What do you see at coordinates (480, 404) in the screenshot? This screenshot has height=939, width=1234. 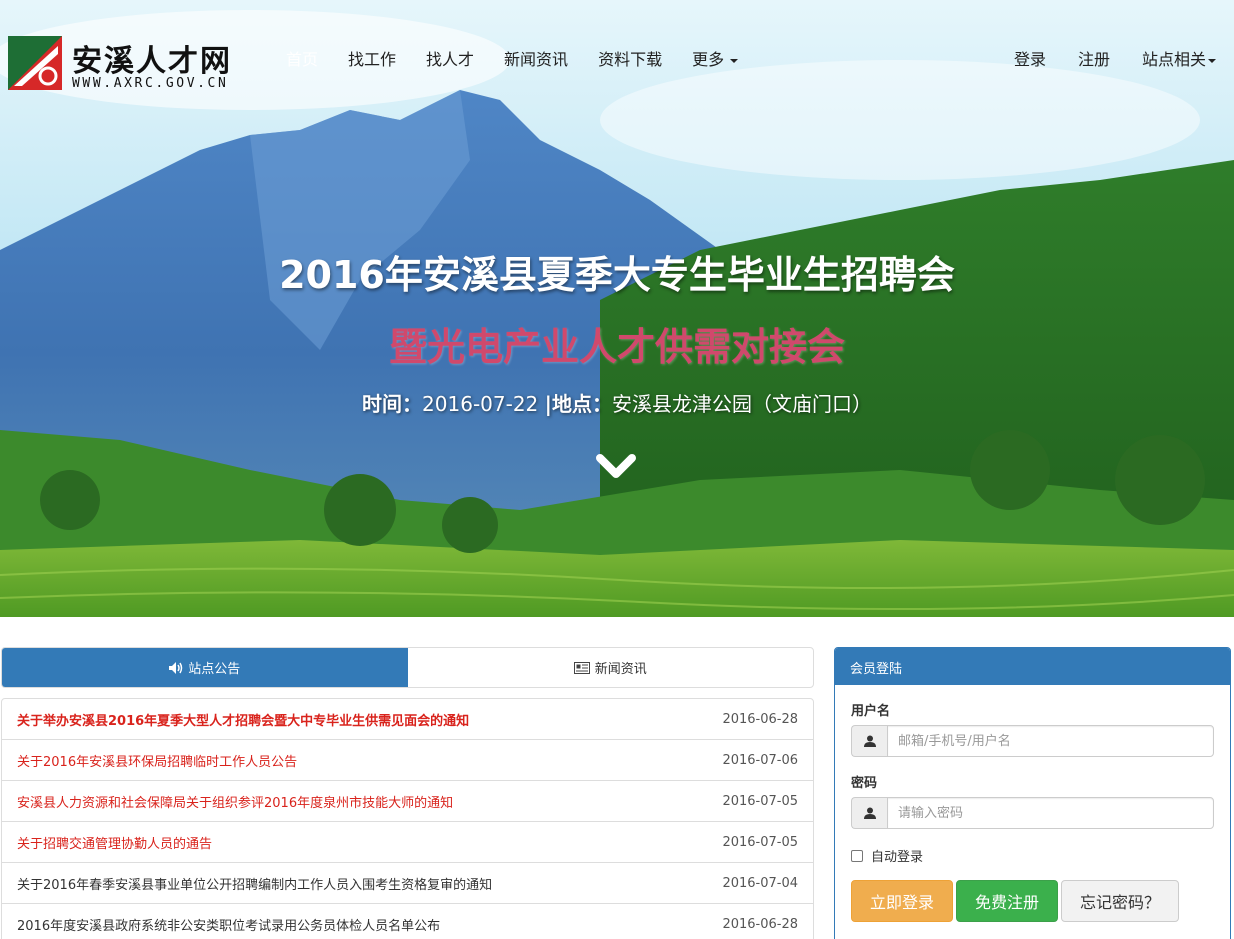 I see `time-value: 2016-07-22` at bounding box center [480, 404].